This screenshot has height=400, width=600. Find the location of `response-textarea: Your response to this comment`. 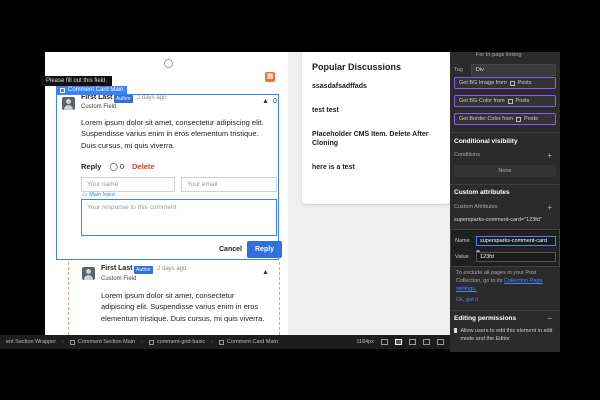

response-textarea: Your response to this comment is located at coordinates (179, 217).